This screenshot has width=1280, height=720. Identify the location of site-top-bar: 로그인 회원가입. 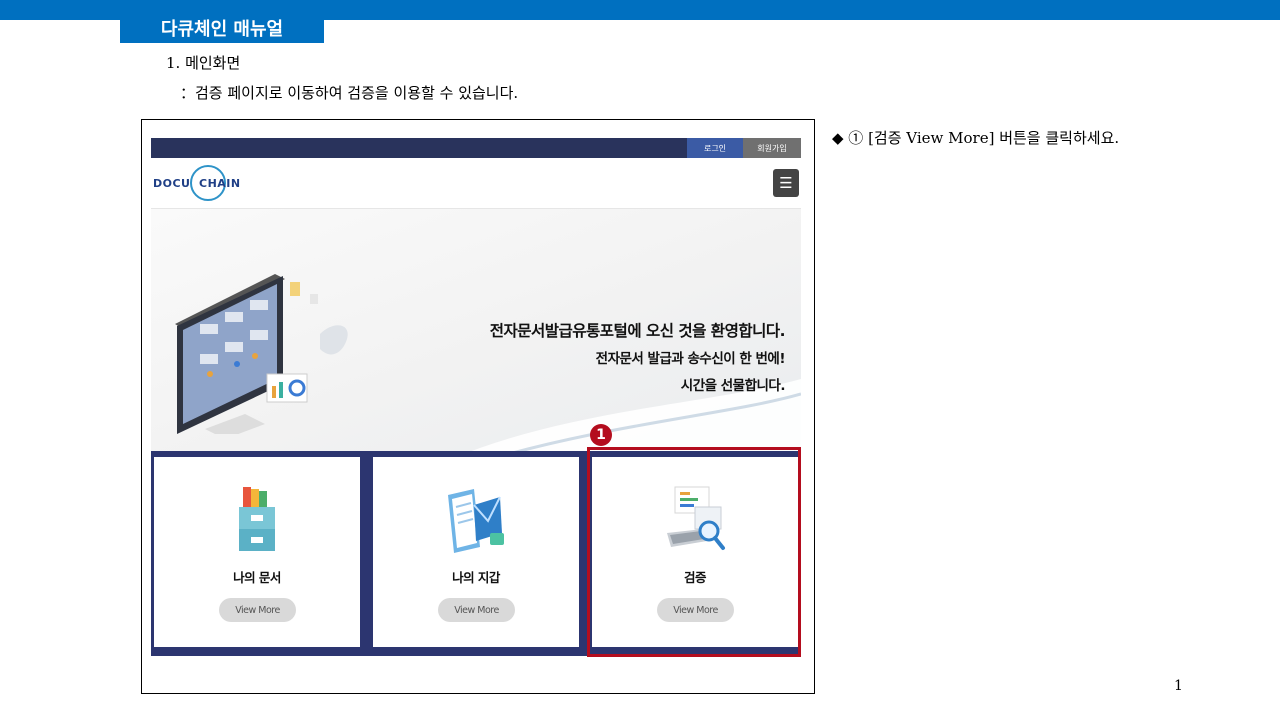
(476, 148).